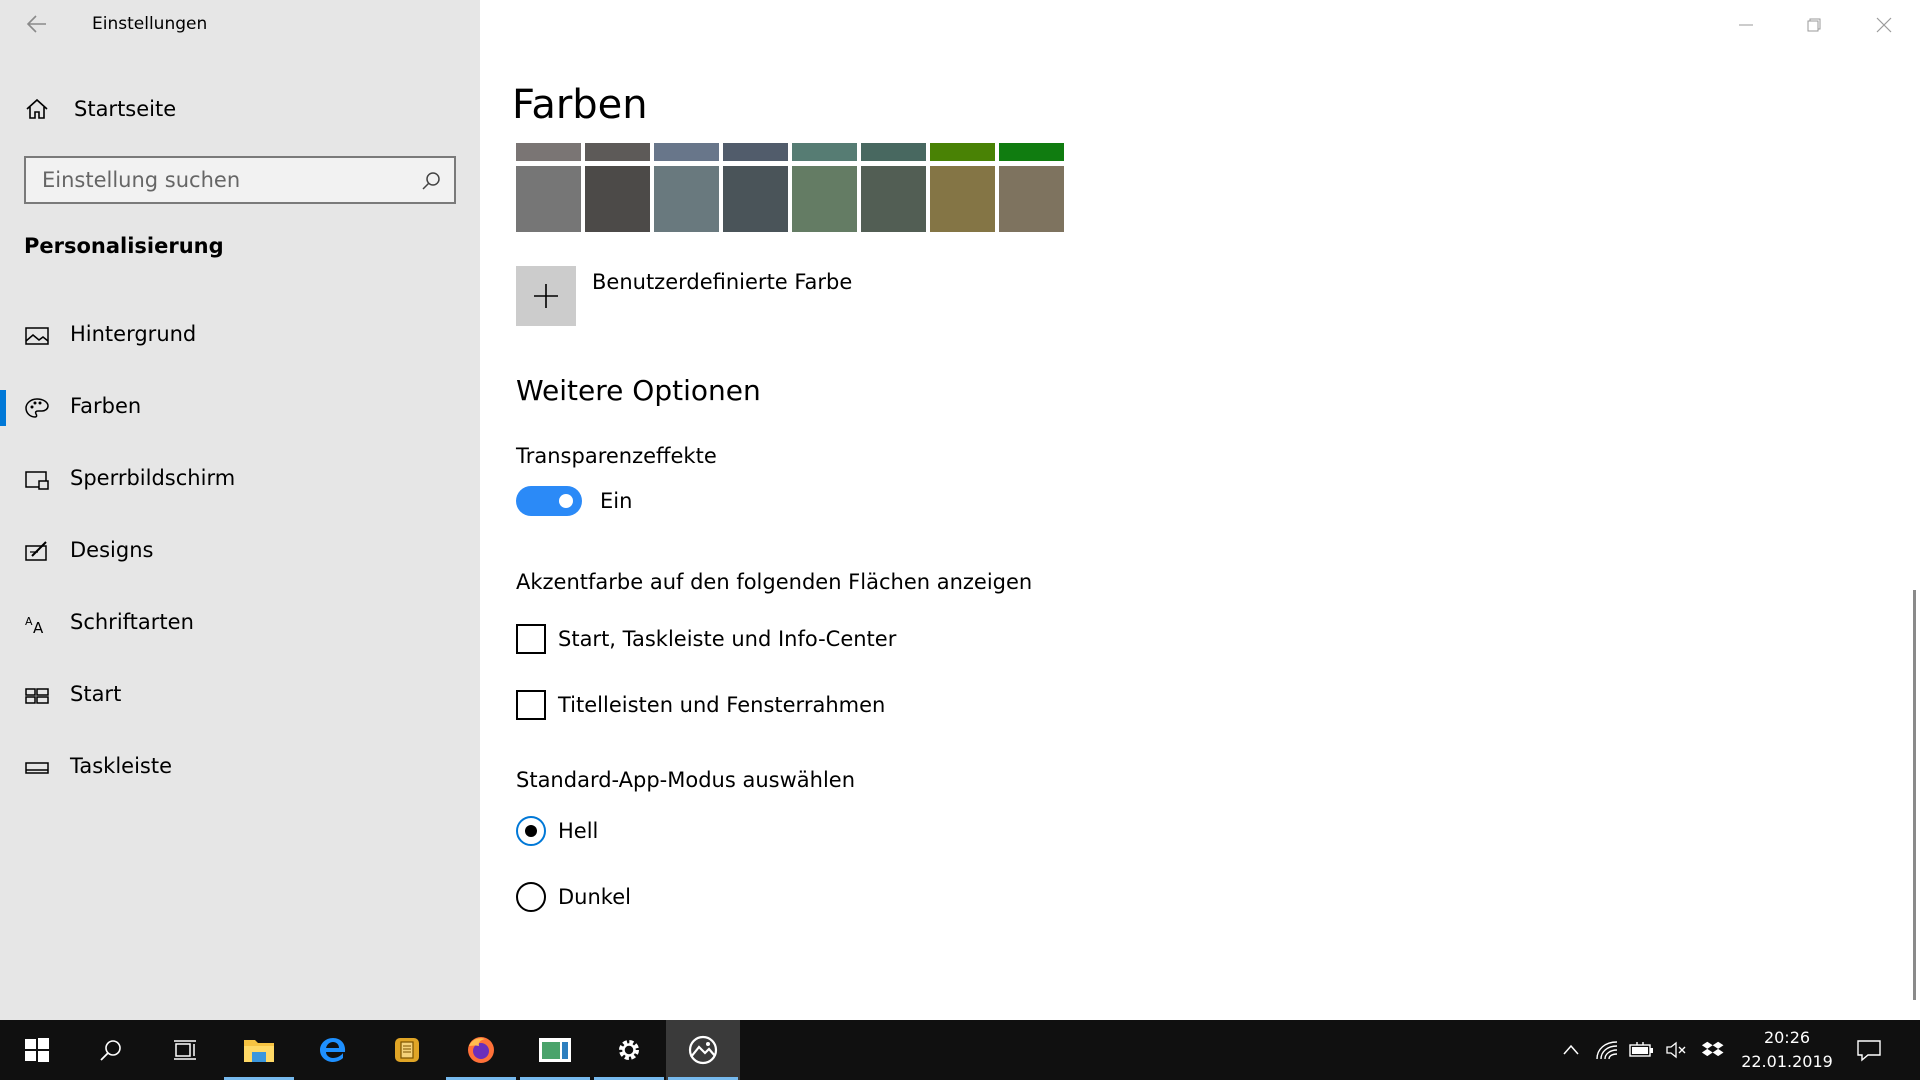 The height and width of the screenshot is (1080, 1920). I want to click on task-view-button, so click(185, 1050).